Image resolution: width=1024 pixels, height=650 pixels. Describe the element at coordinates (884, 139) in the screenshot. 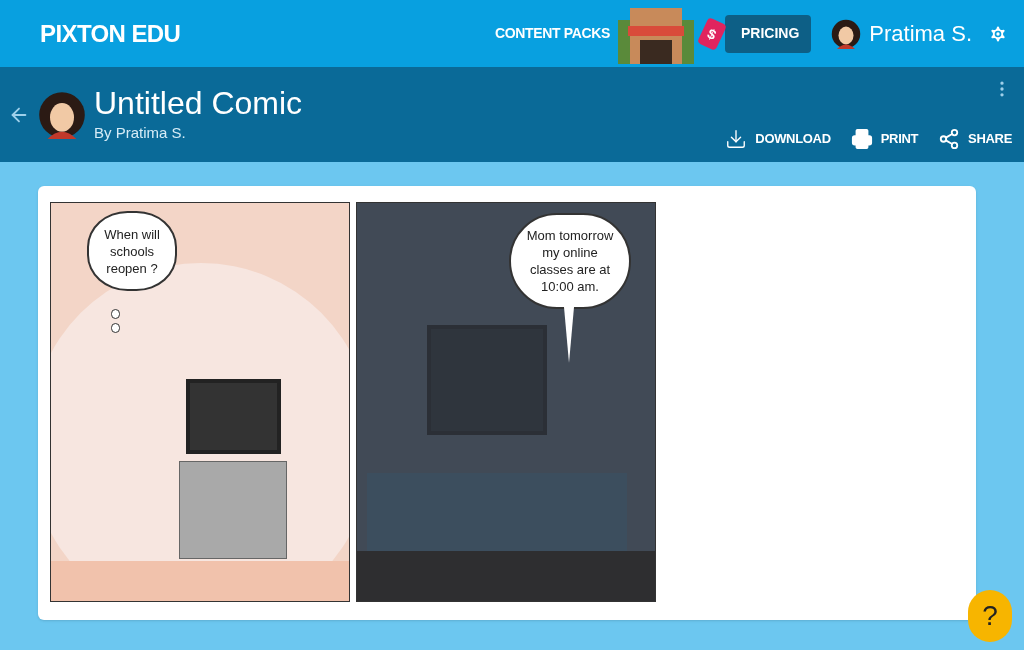

I see `print-button: PRINT` at that location.